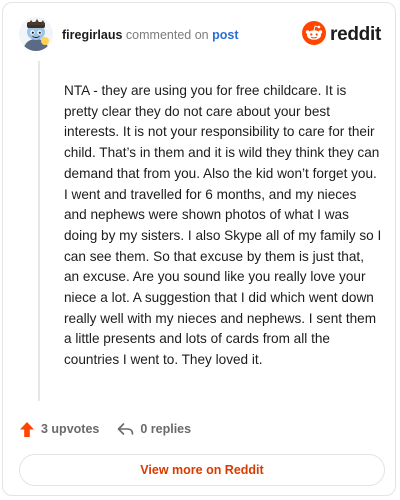 This screenshot has width=400, height=500. I want to click on post-link: post, so click(225, 35).